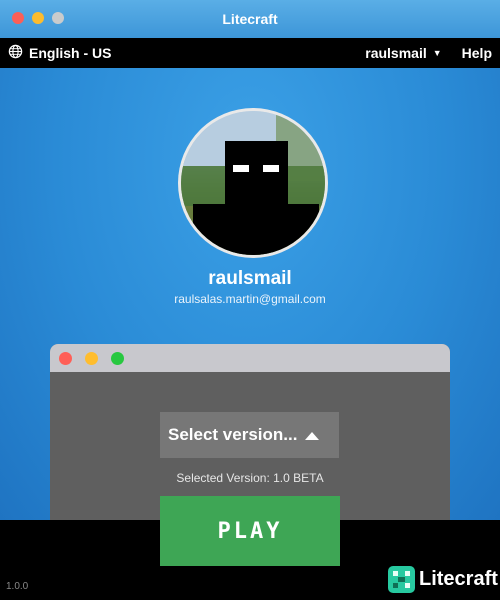 This screenshot has width=500, height=600. I want to click on app-version: 1.0.0, so click(17, 586).